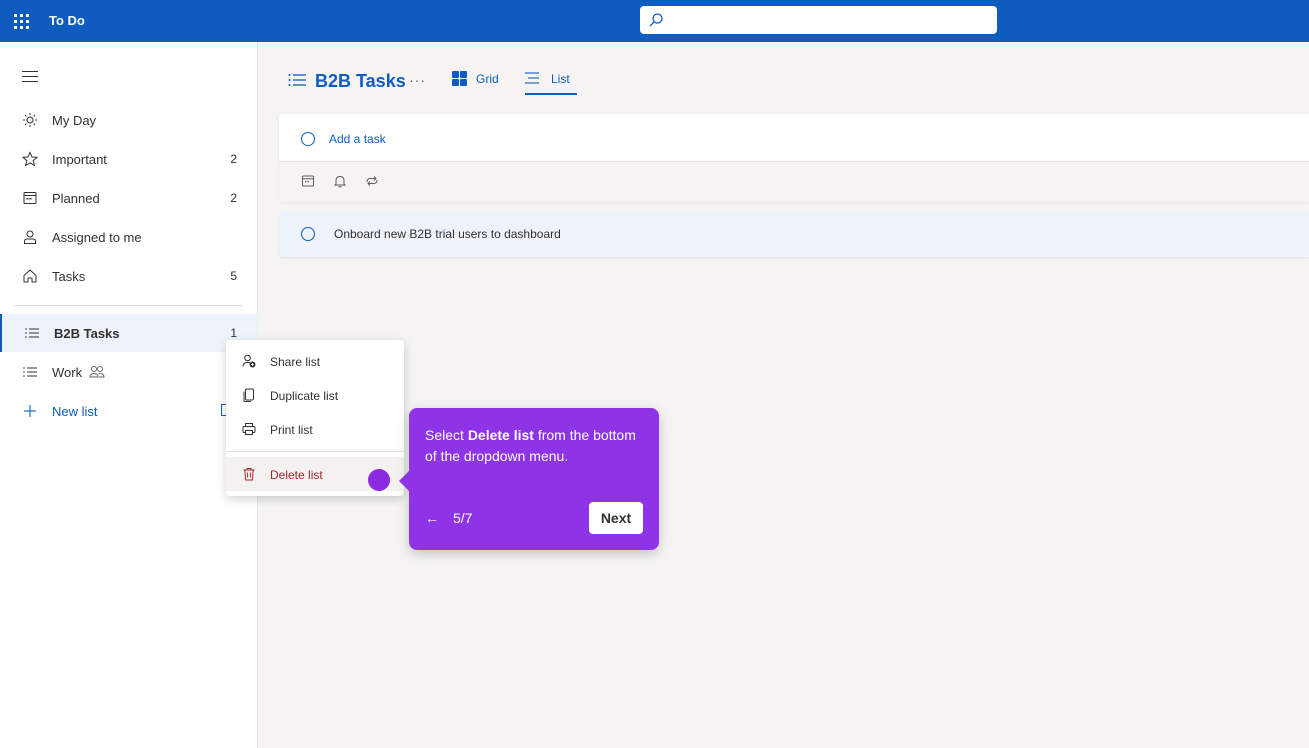 The image size is (1309, 748). What do you see at coordinates (532, 78) in the screenshot?
I see `list-view-icon` at bounding box center [532, 78].